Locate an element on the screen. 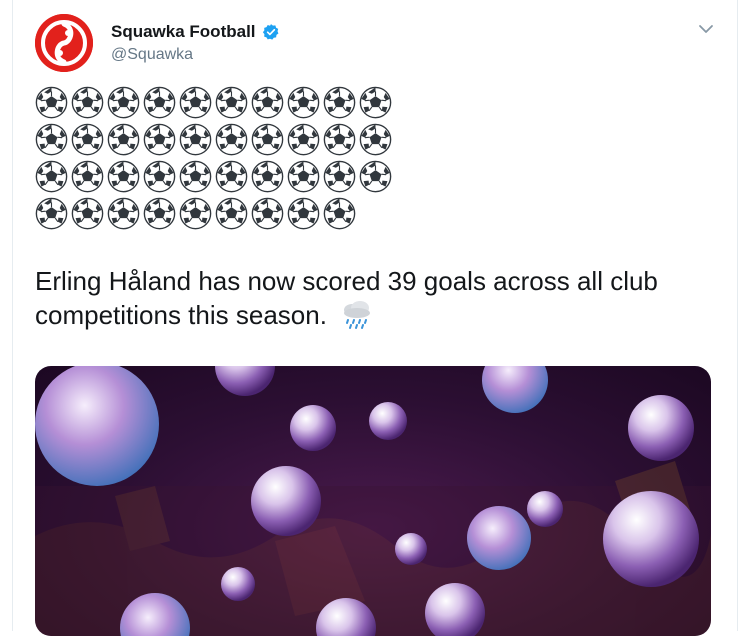  squawka-logo-icon is located at coordinates (64, 43).